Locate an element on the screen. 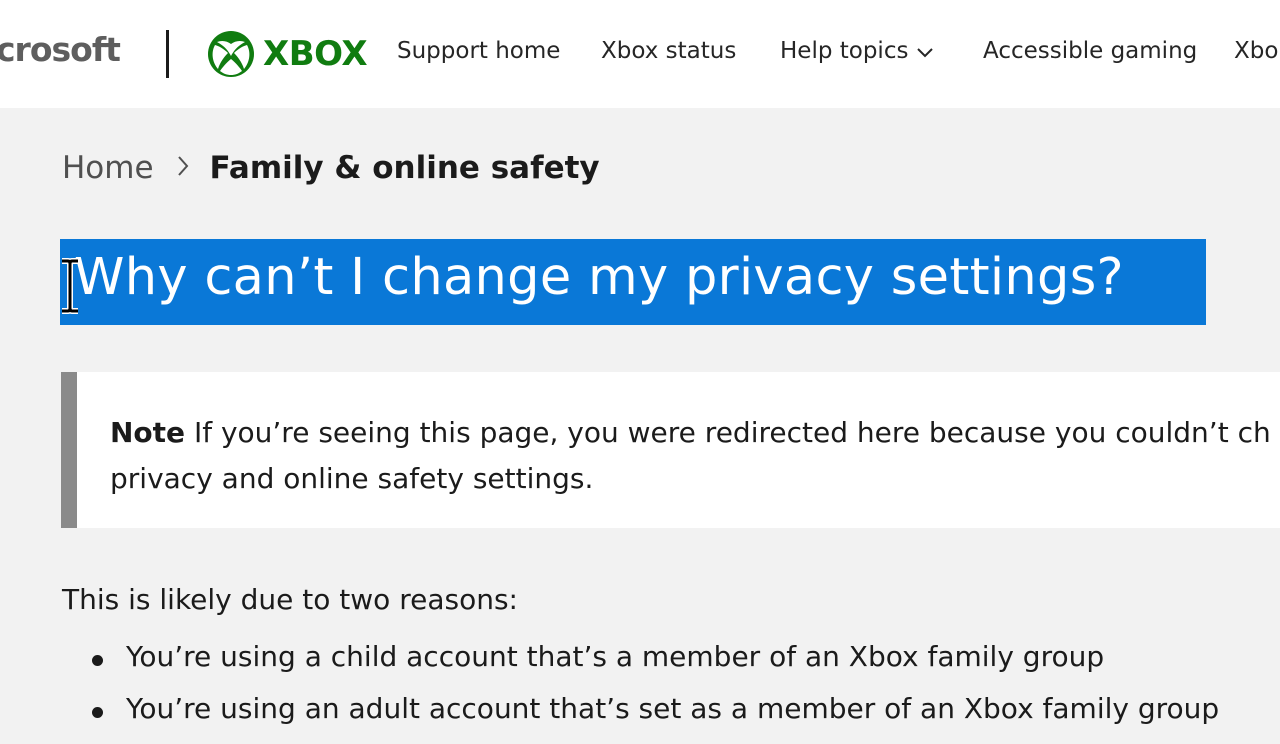  text-cursor-icon is located at coordinates (70, 286).